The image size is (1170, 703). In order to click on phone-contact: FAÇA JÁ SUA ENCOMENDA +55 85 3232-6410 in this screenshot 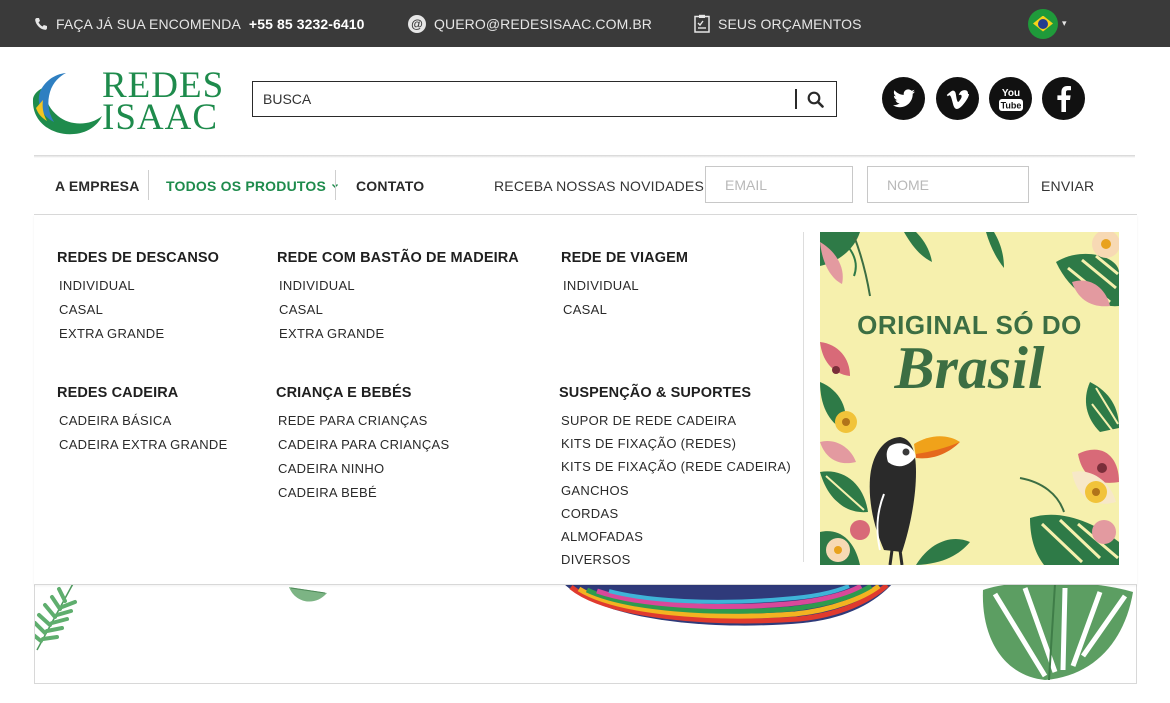, I will do `click(199, 23)`.